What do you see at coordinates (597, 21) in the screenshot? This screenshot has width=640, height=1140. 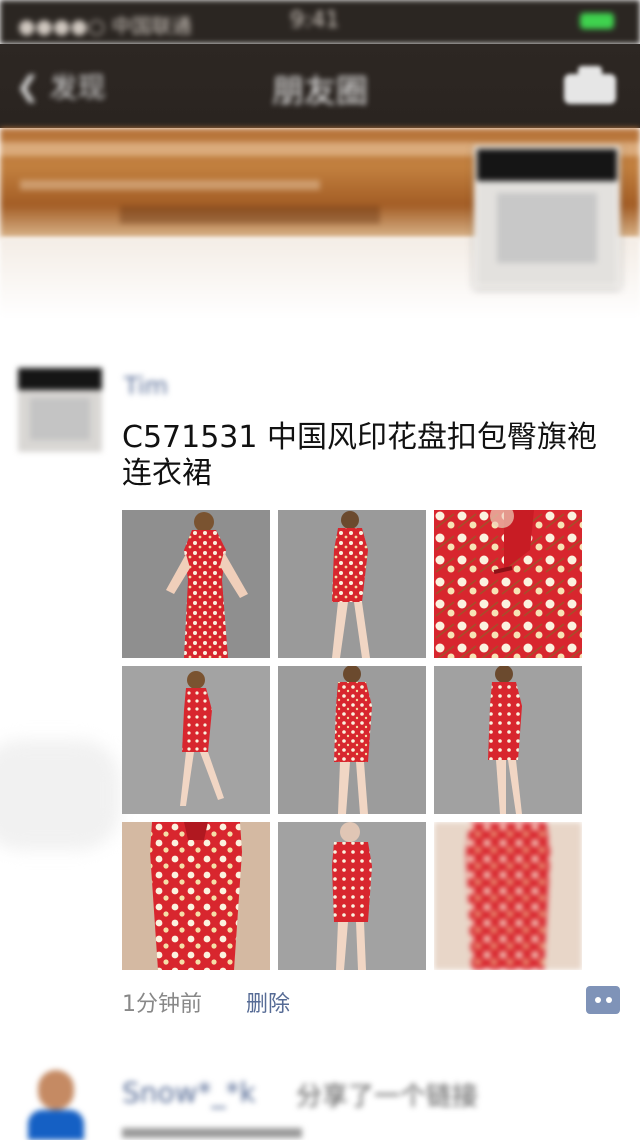 I see `battery-icon` at bounding box center [597, 21].